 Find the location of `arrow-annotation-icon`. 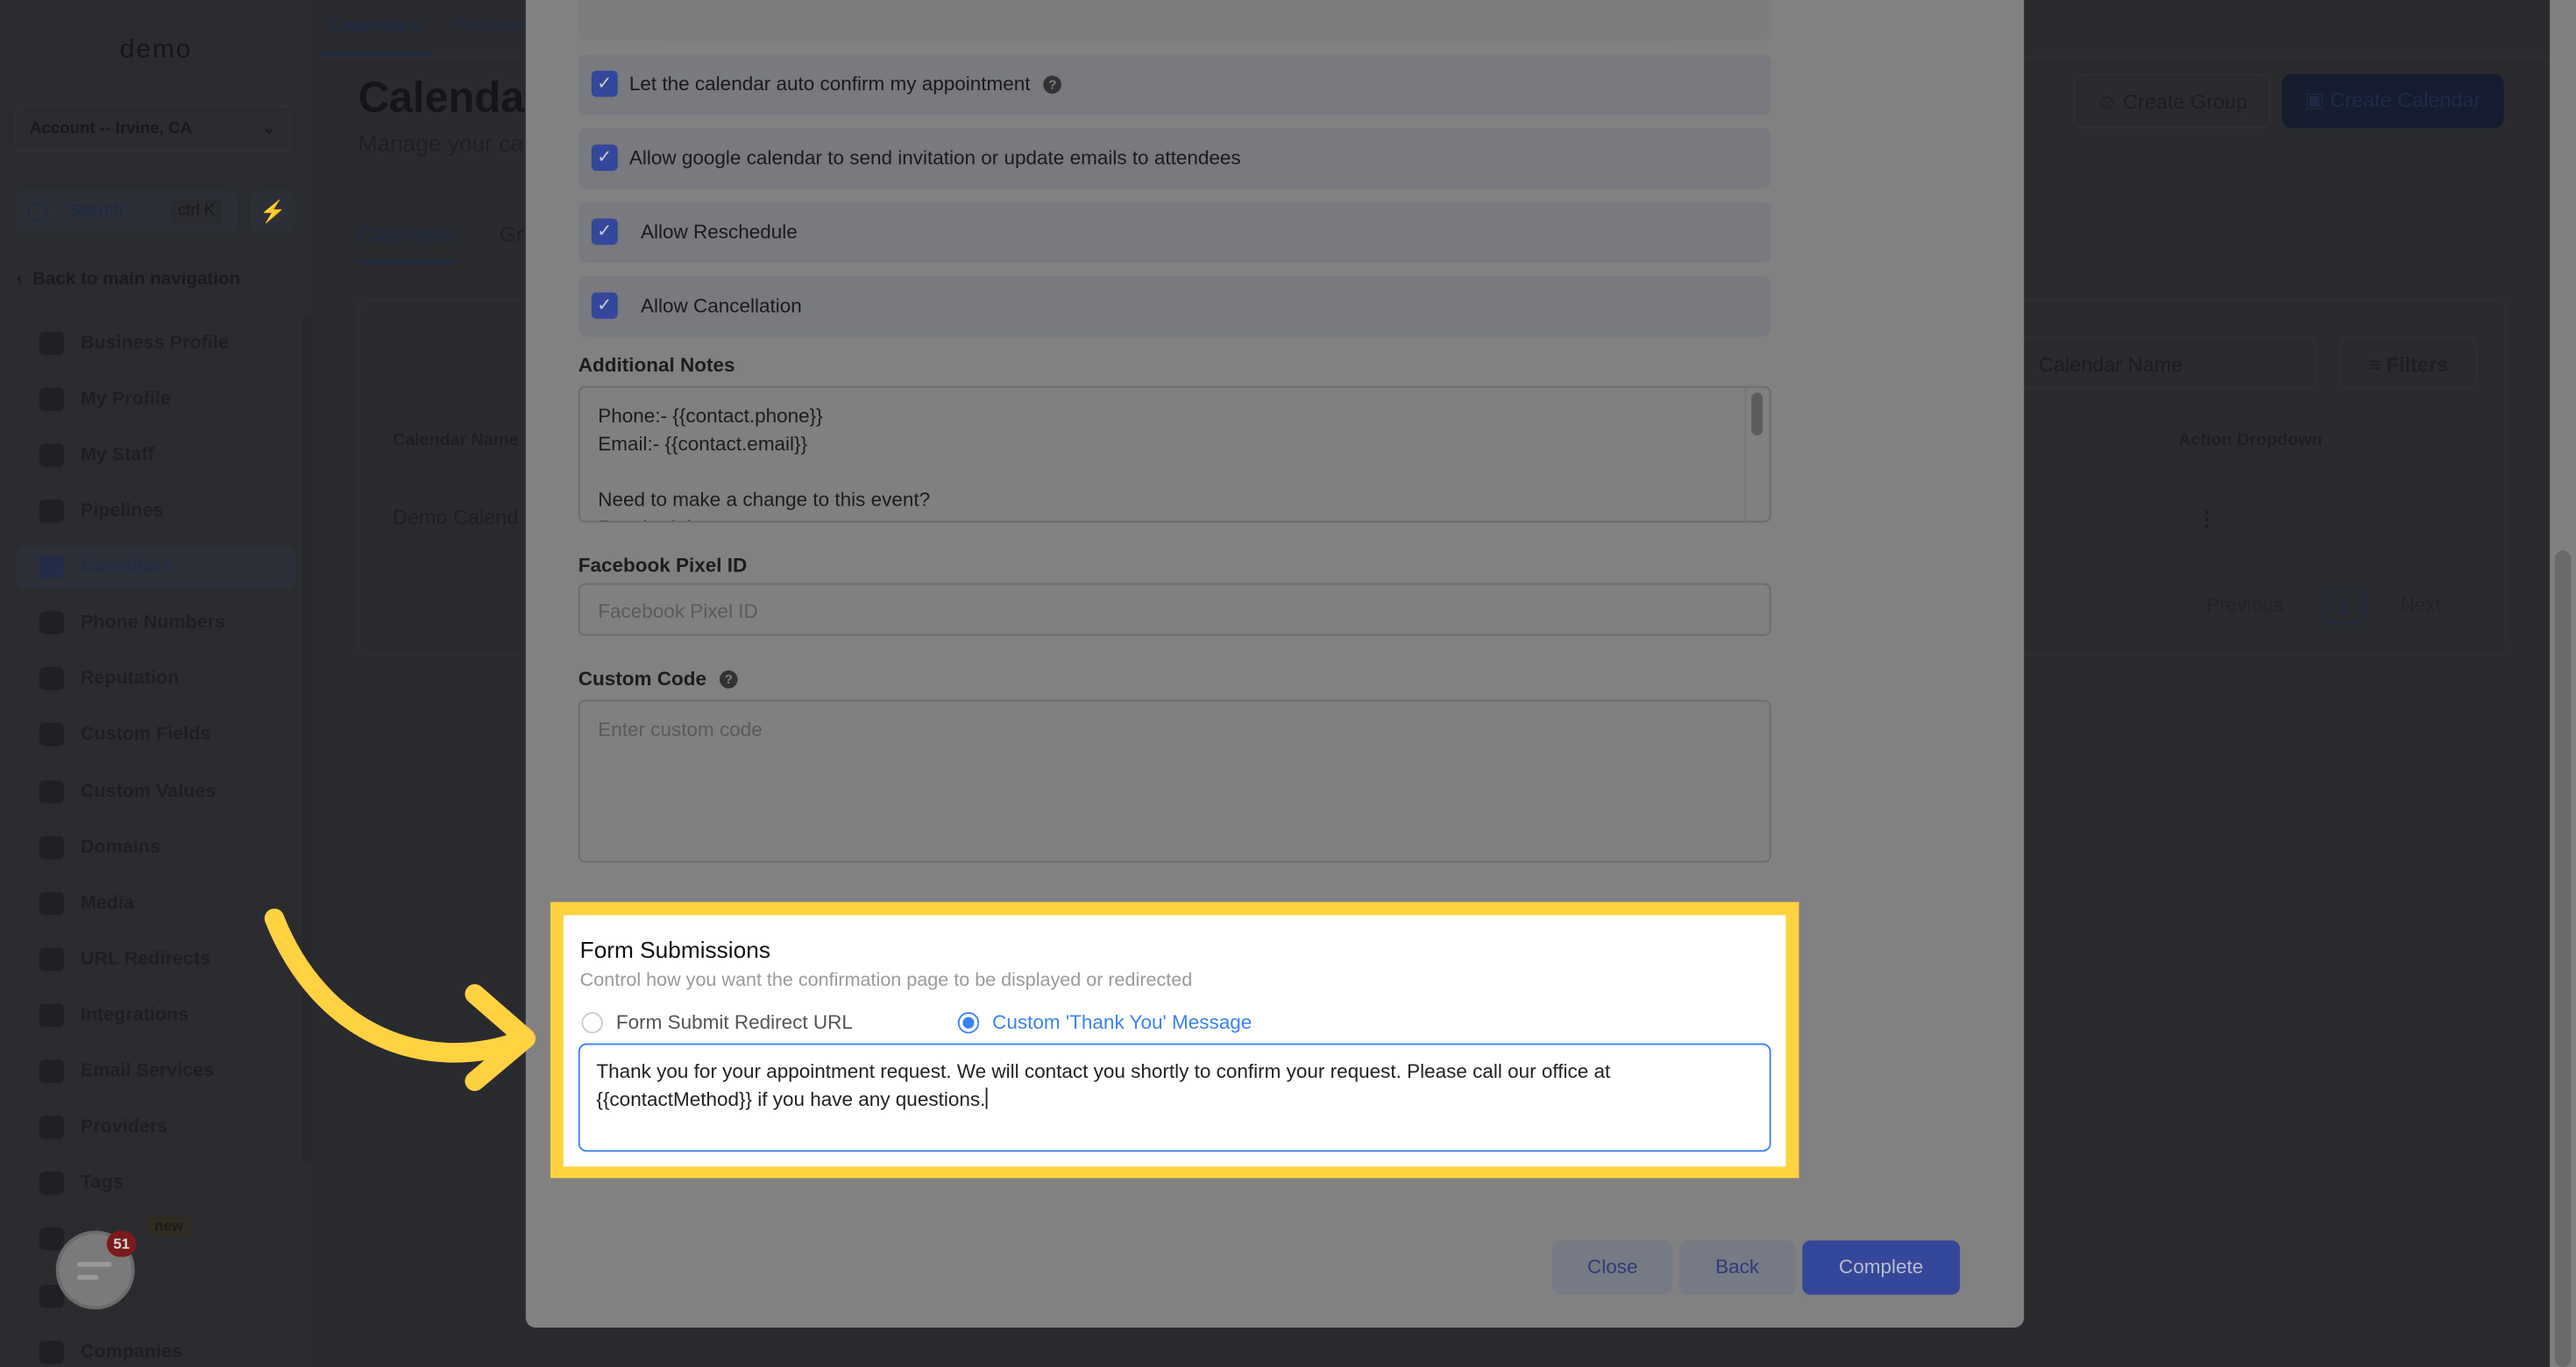

arrow-annotation-icon is located at coordinates (400, 999).